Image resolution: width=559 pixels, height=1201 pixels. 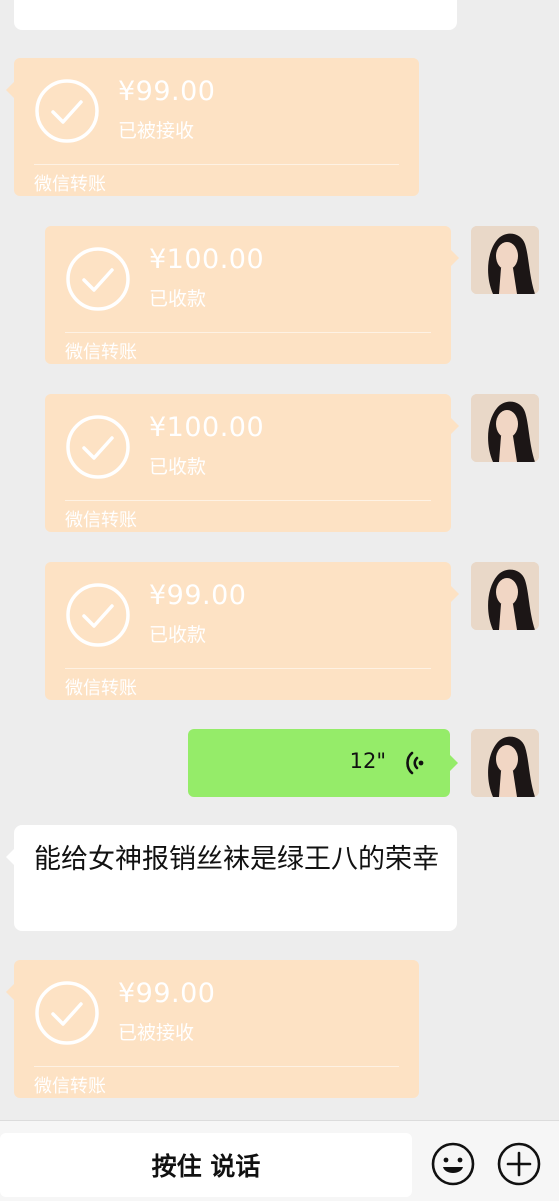 What do you see at coordinates (206, 1165) in the screenshot?
I see `hold-to-talk-button: 按住 说话` at bounding box center [206, 1165].